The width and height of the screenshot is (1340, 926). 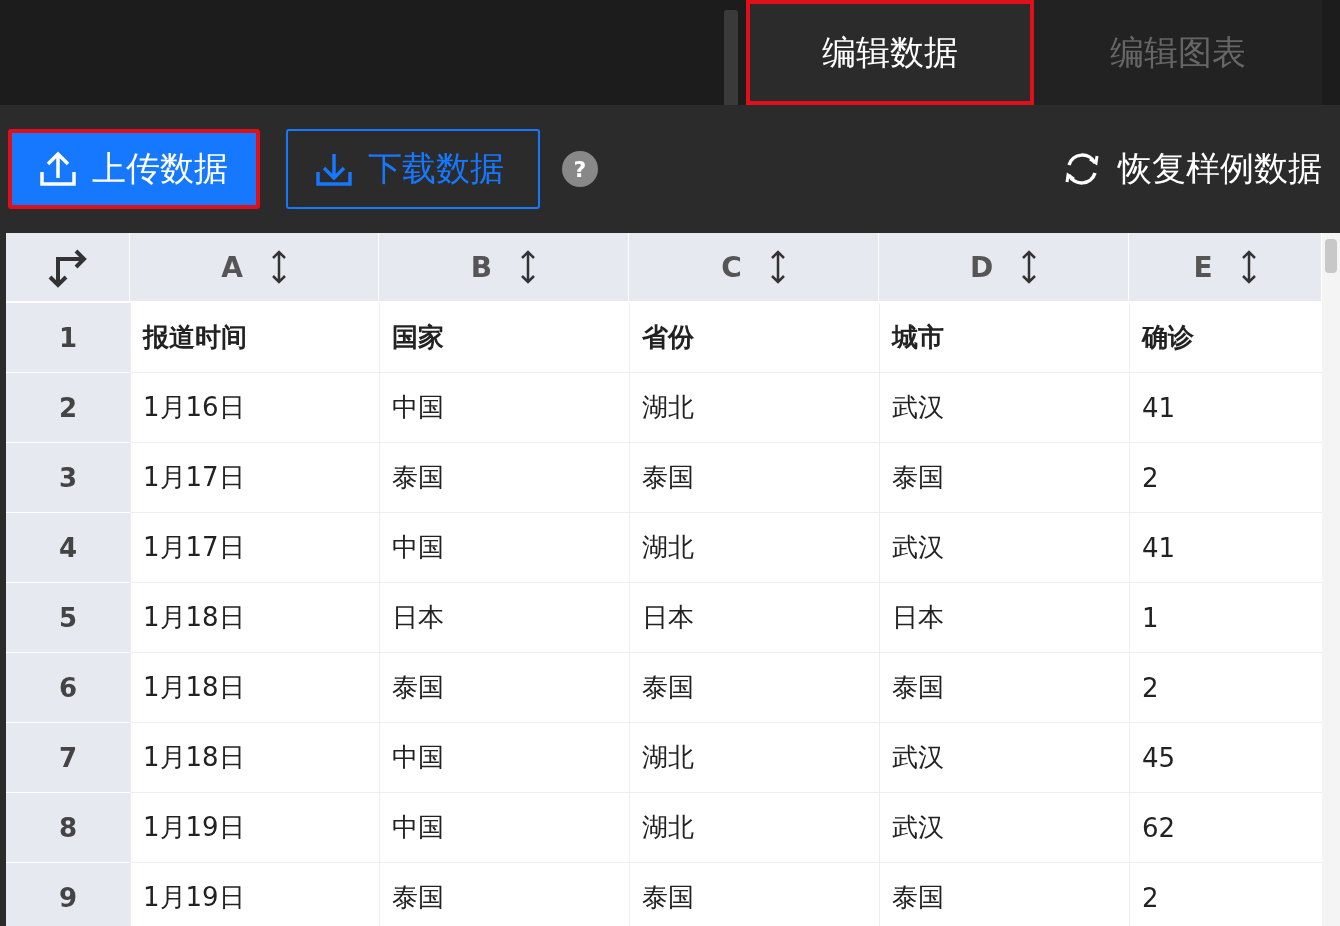 I want to click on upload-button: 上传数据, so click(x=134, y=169).